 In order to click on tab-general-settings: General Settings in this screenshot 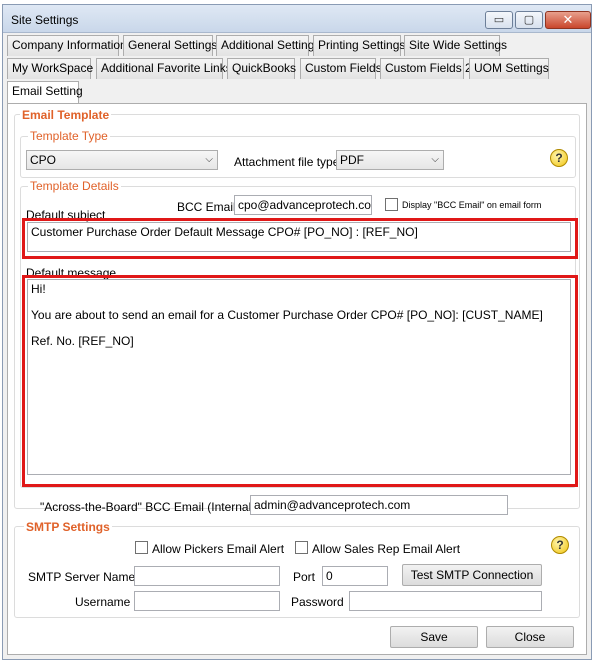, I will do `click(170, 45)`.